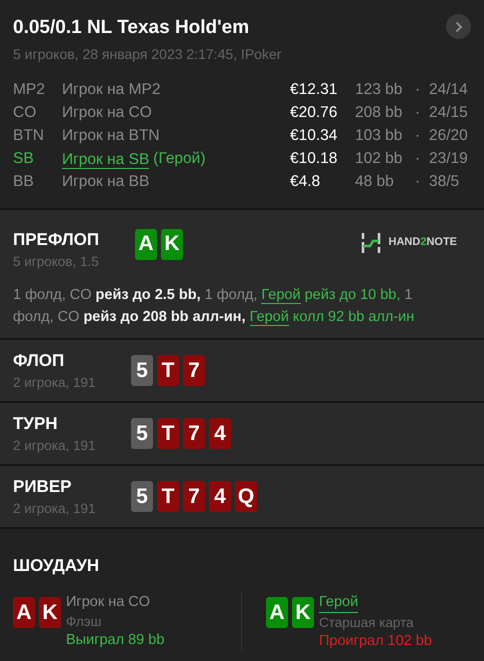  Describe the element at coordinates (367, 623) in the screenshot. I see `hand-rank: Старшая карта` at that location.